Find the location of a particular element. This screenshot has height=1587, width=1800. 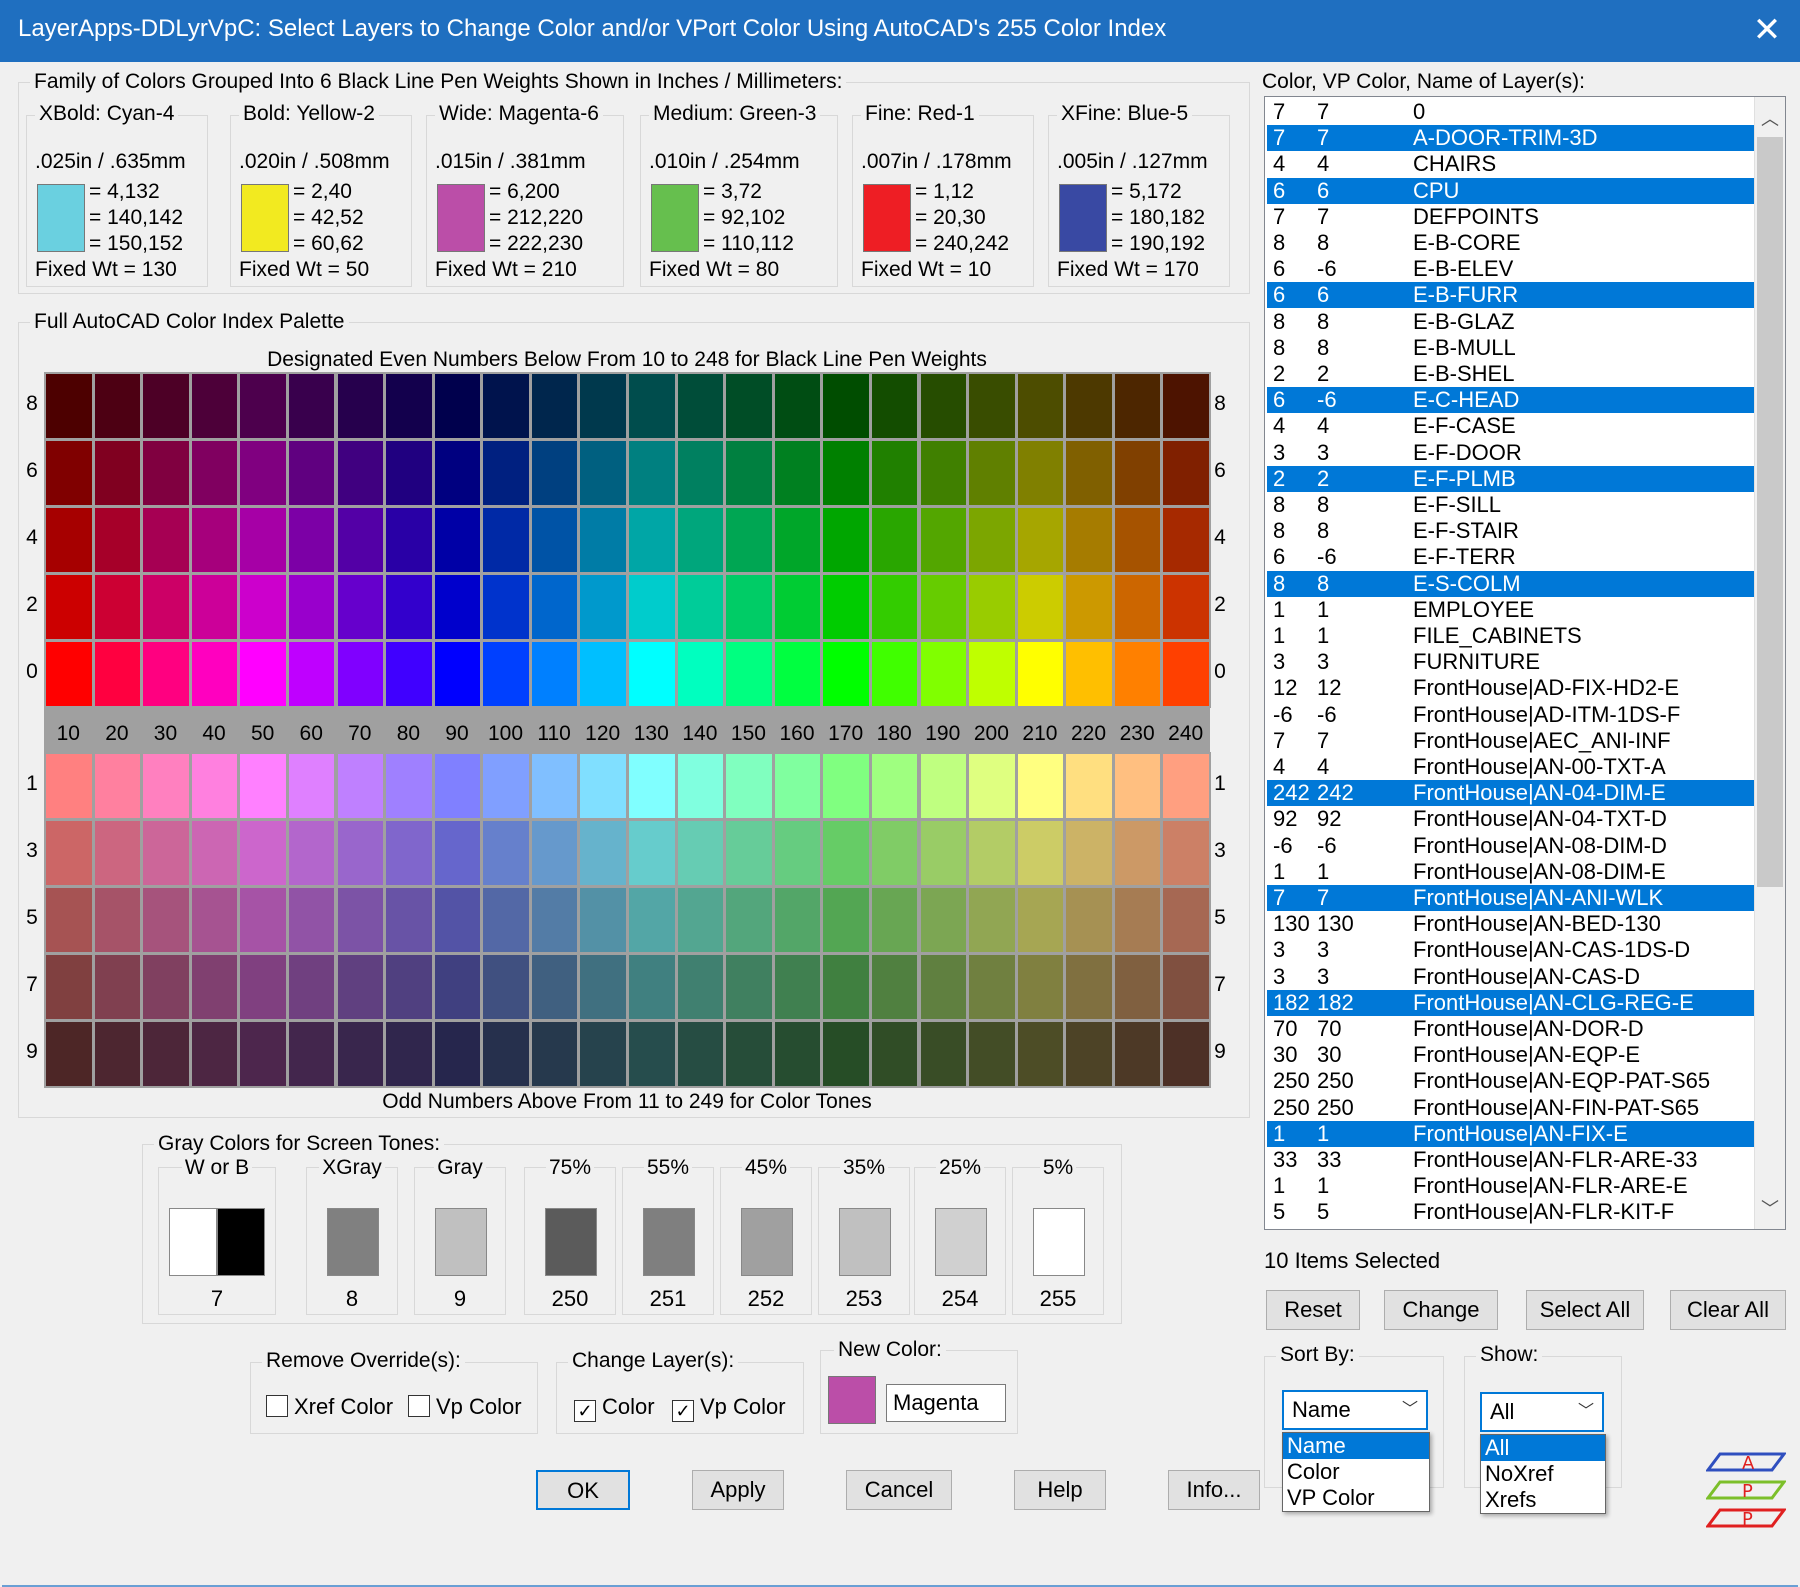

layer-row: 250 250 FrontHouse|AN-FIN-PAT-S65 is located at coordinates (1512, 1108).